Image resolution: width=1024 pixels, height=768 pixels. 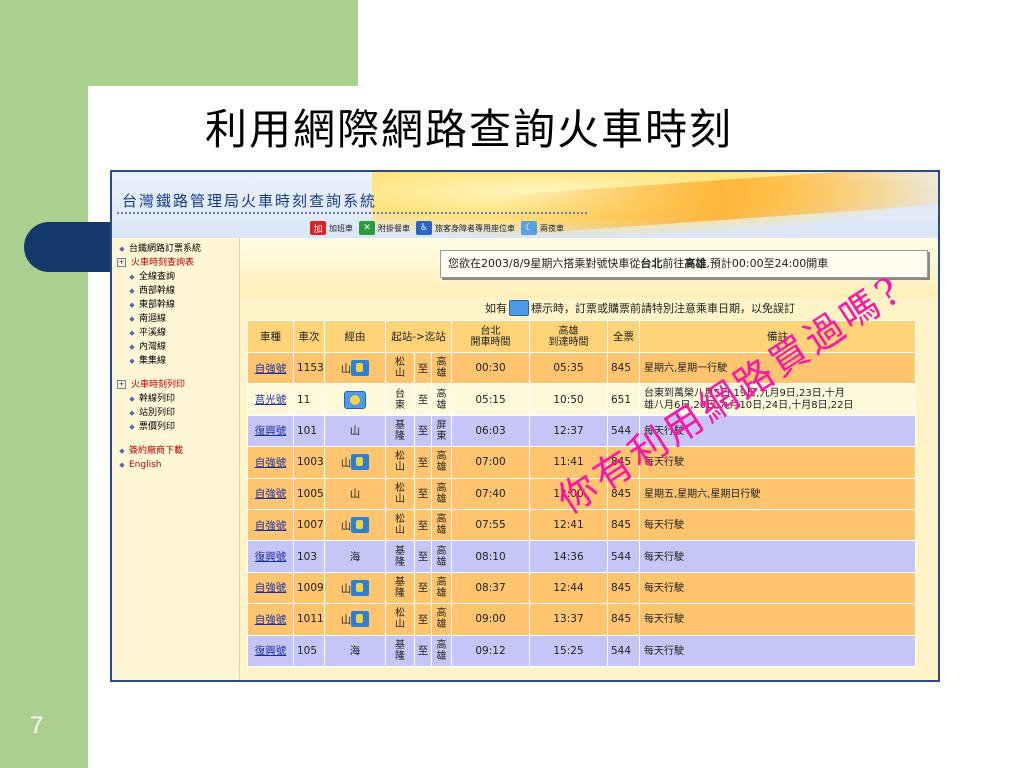 I want to click on train-number: 1007, so click(x=309, y=525).